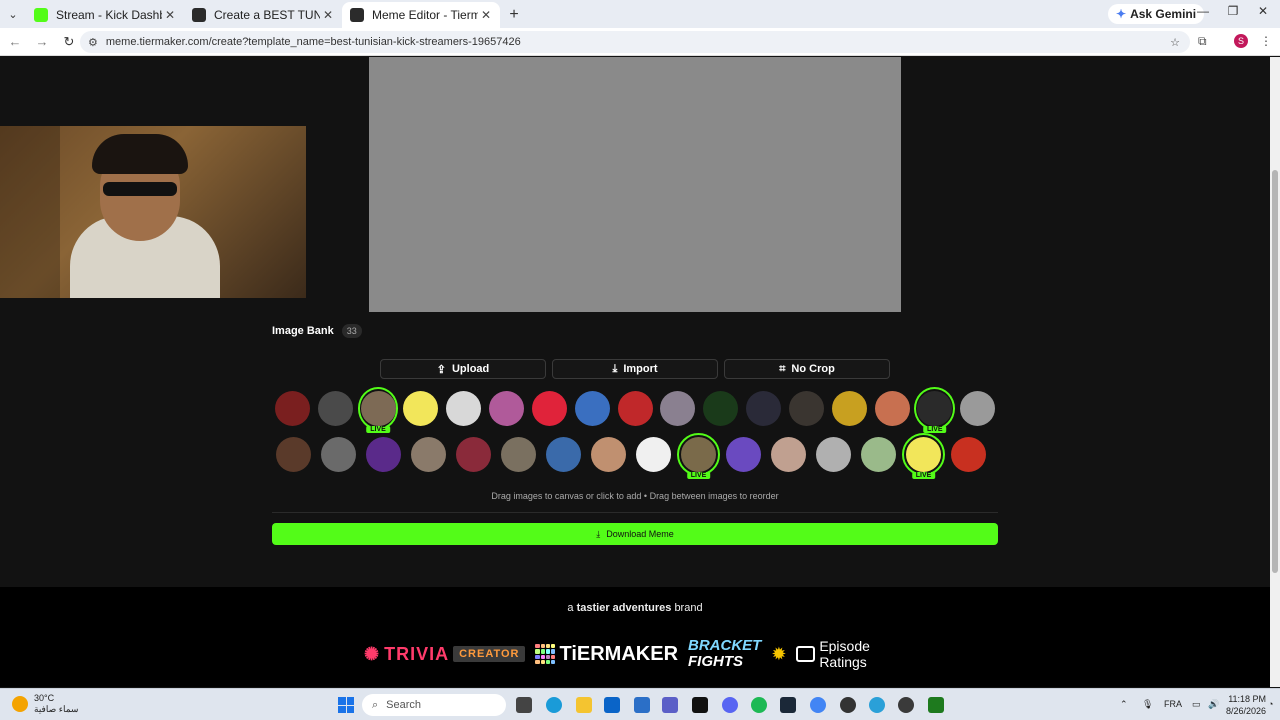 This screenshot has width=1280, height=720. Describe the element at coordinates (818, 705) in the screenshot. I see `chrome-icon` at that location.